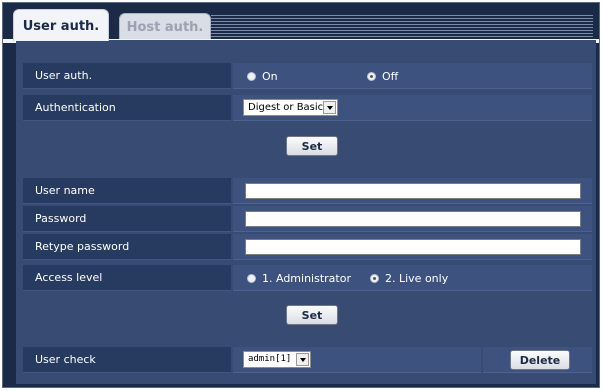 This screenshot has height=391, width=603. I want to click on user-check-label: User check, so click(127, 360).